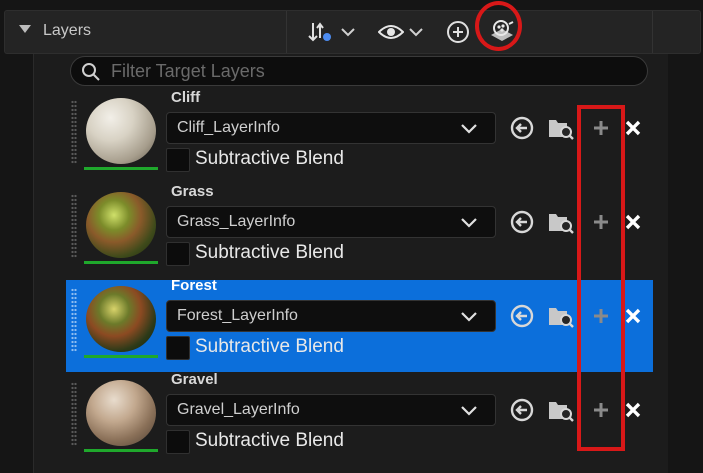  What do you see at coordinates (67, 30) in the screenshot?
I see `panel-title: Layers` at bounding box center [67, 30].